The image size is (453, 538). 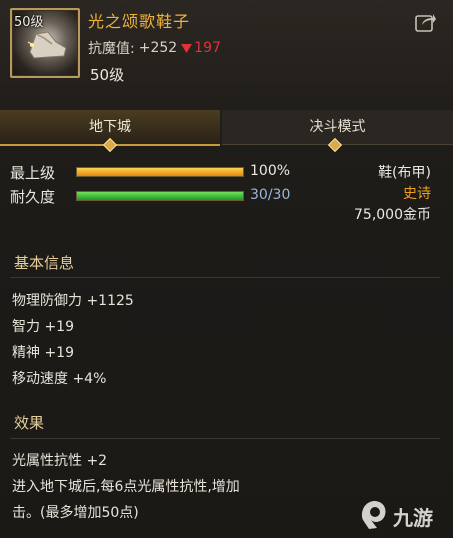 I want to click on durability-label: 耐久度, so click(x=33, y=197).